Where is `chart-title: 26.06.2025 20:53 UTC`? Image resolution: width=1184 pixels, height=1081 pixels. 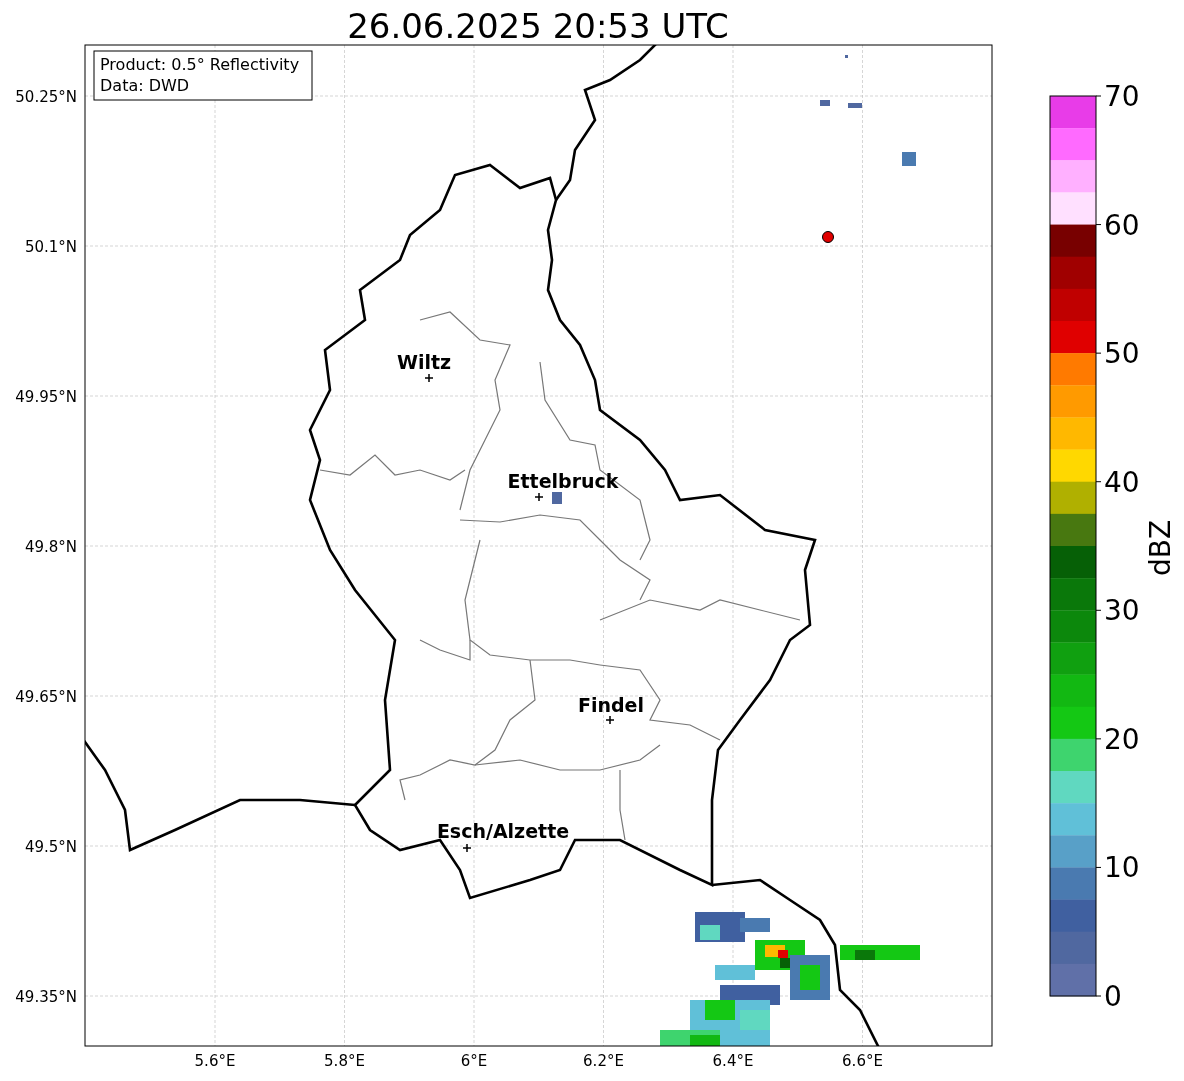
chart-title: 26.06.2025 20:53 UTC is located at coordinates (538, 26).